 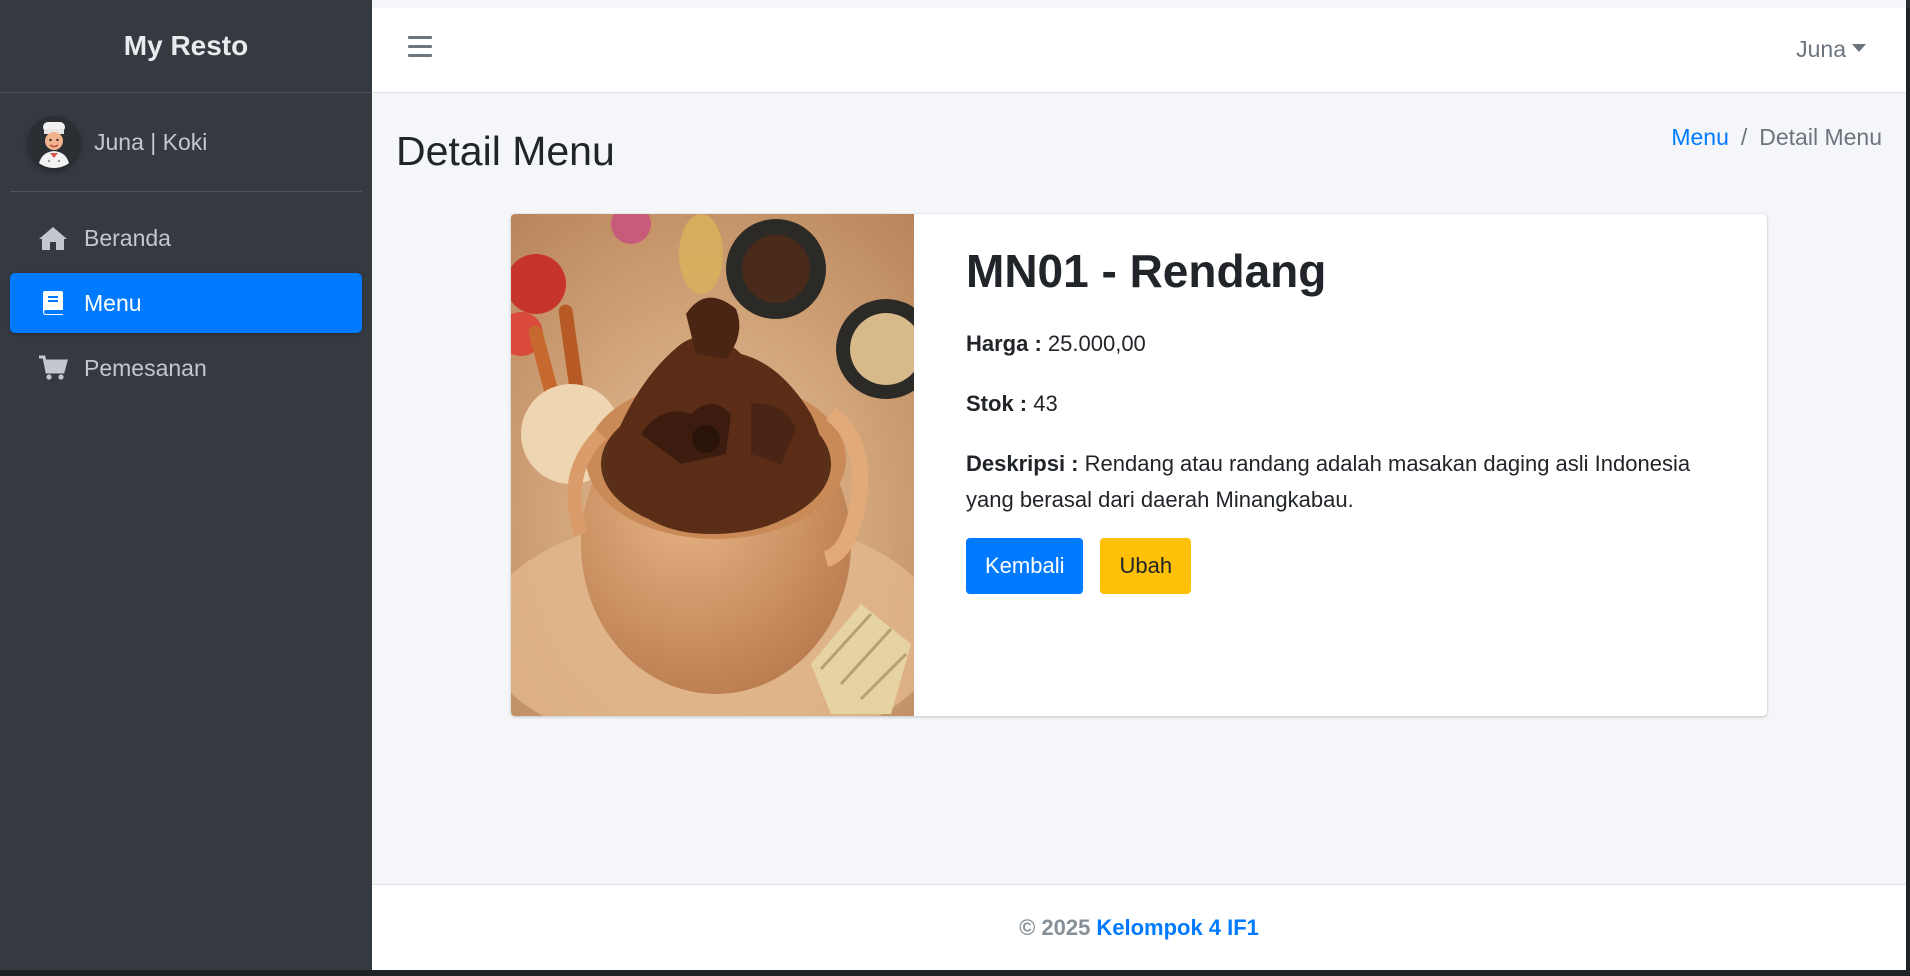 I want to click on stock-label: Stok :, so click(x=997, y=403).